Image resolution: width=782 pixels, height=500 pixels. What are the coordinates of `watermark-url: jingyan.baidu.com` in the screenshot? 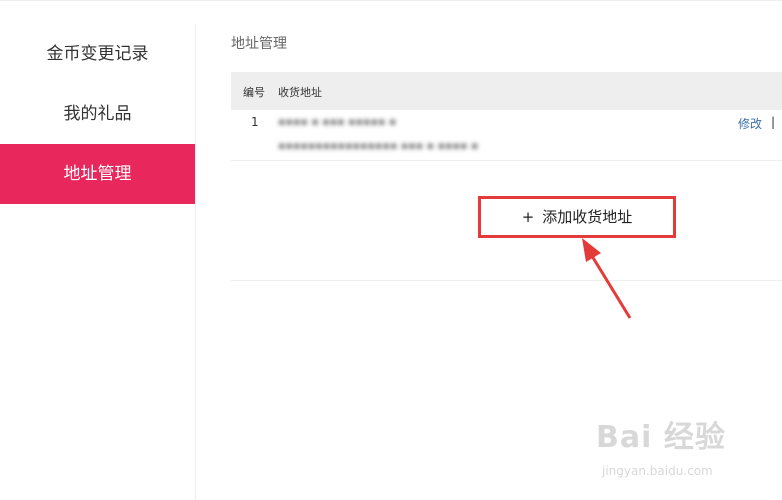 It's located at (657, 471).